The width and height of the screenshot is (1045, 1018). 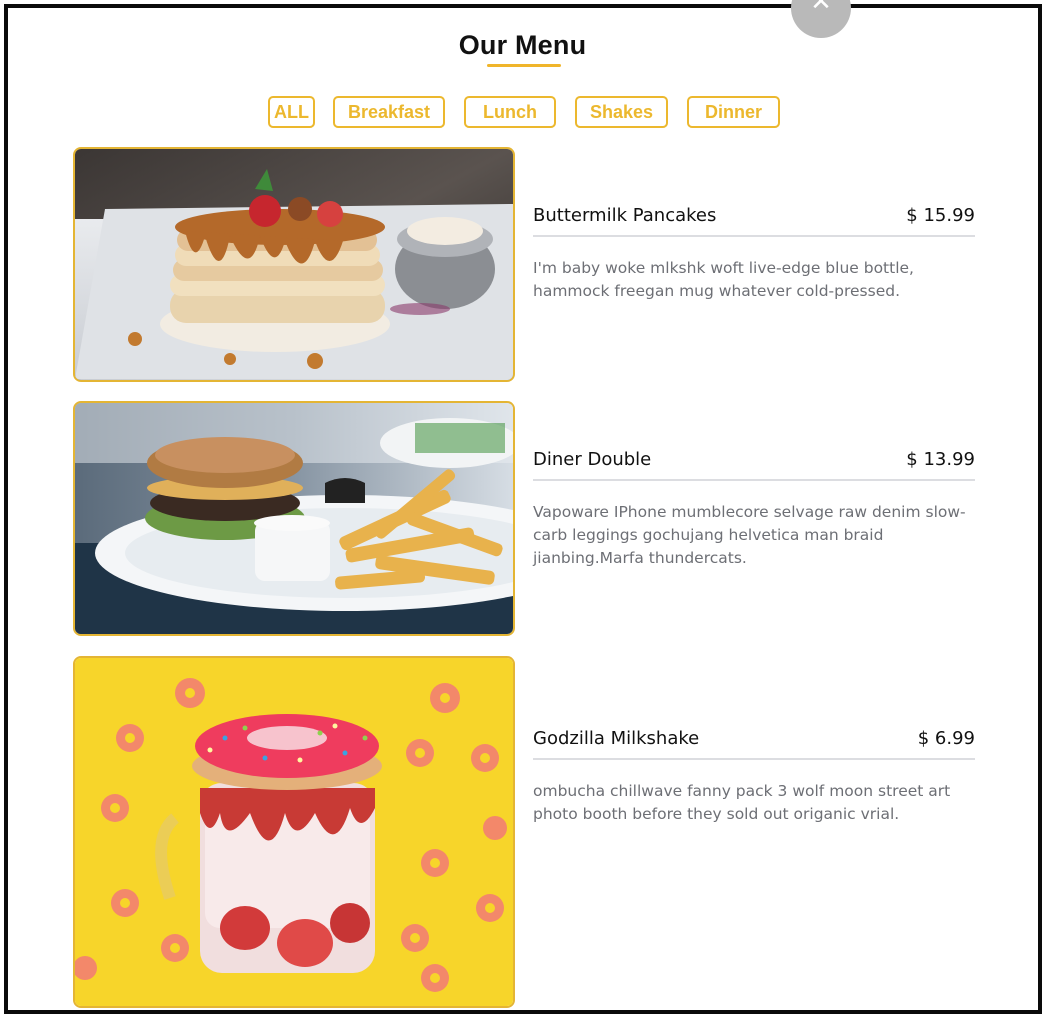 I want to click on item-name: Diner Double, so click(x=592, y=459).